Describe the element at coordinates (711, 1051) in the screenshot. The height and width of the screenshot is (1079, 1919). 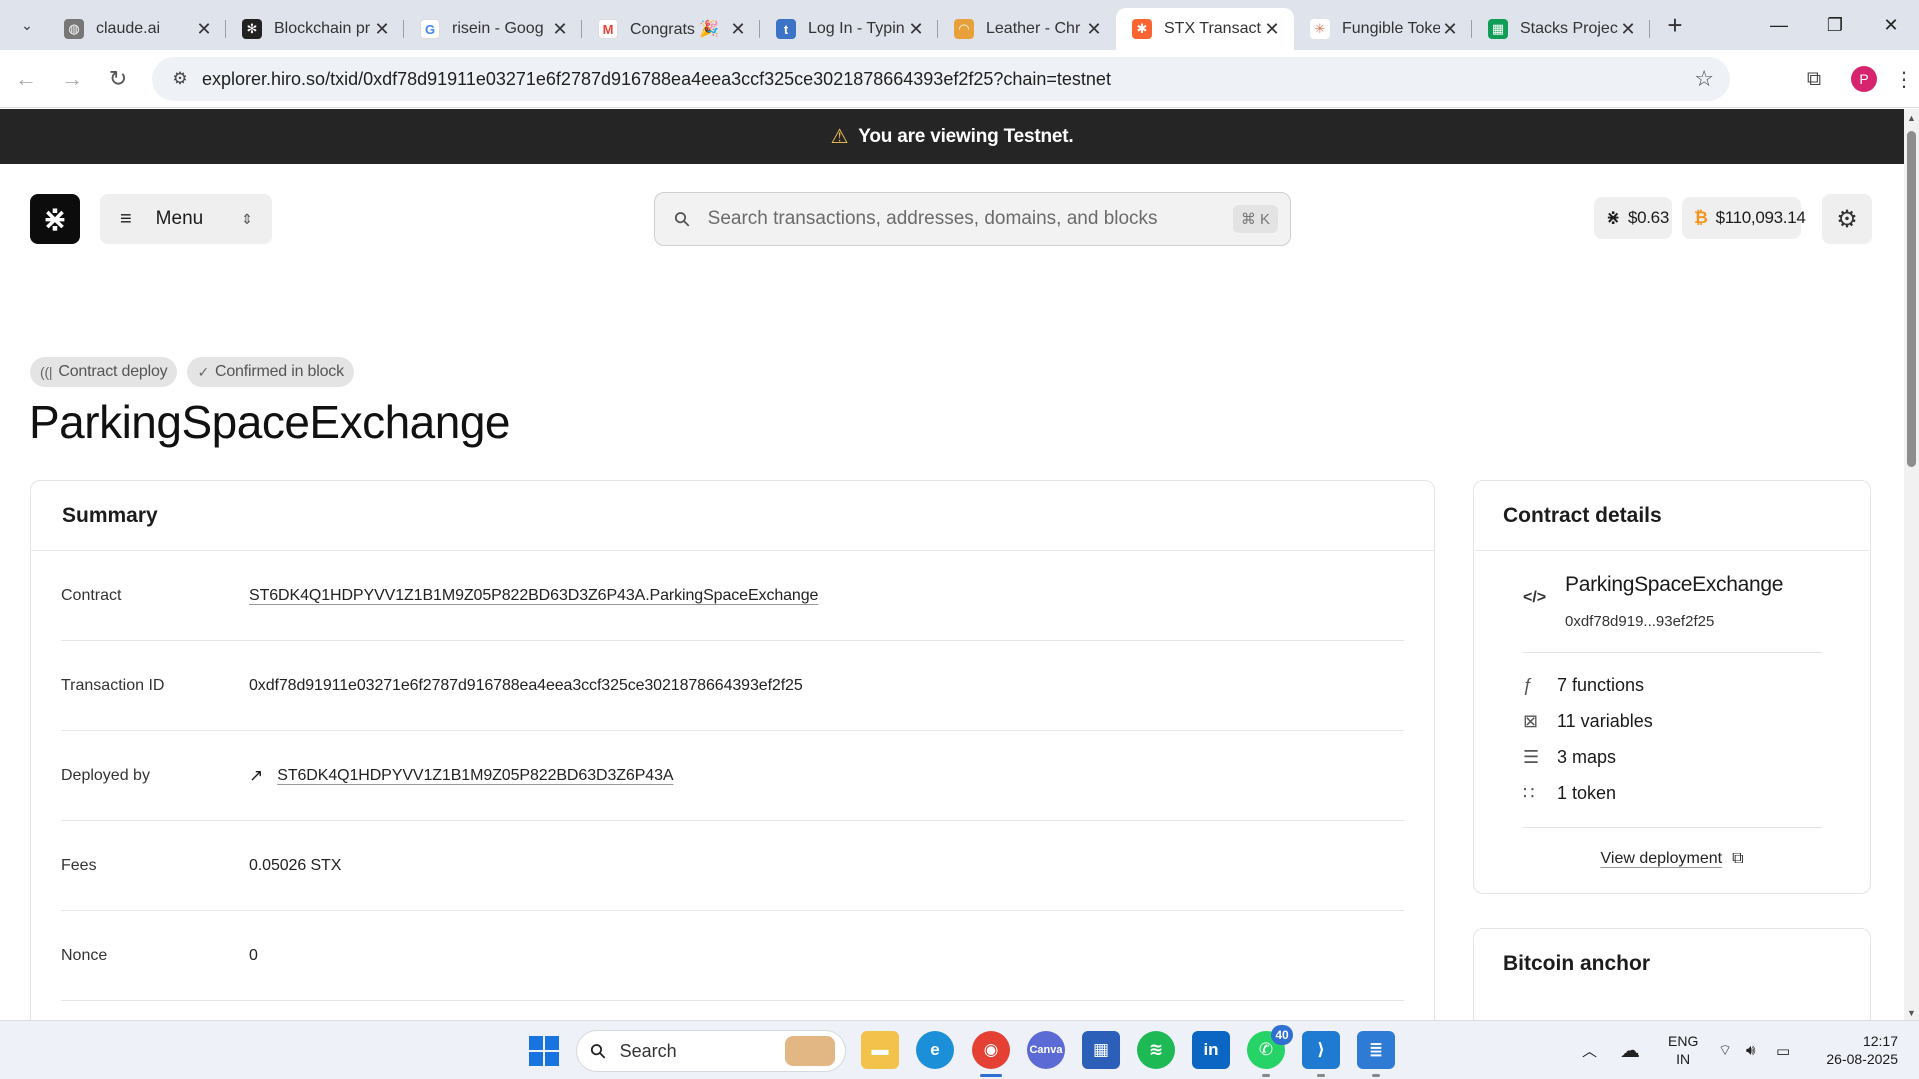
I see `taskbar-search: ⚲ Search` at that location.